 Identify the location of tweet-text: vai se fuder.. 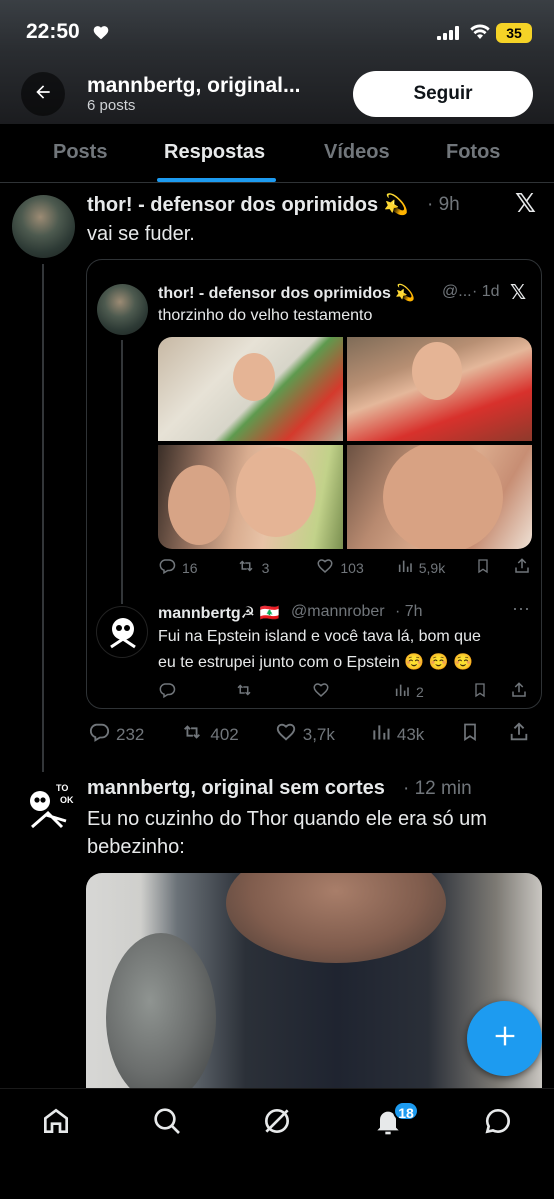
(141, 234).